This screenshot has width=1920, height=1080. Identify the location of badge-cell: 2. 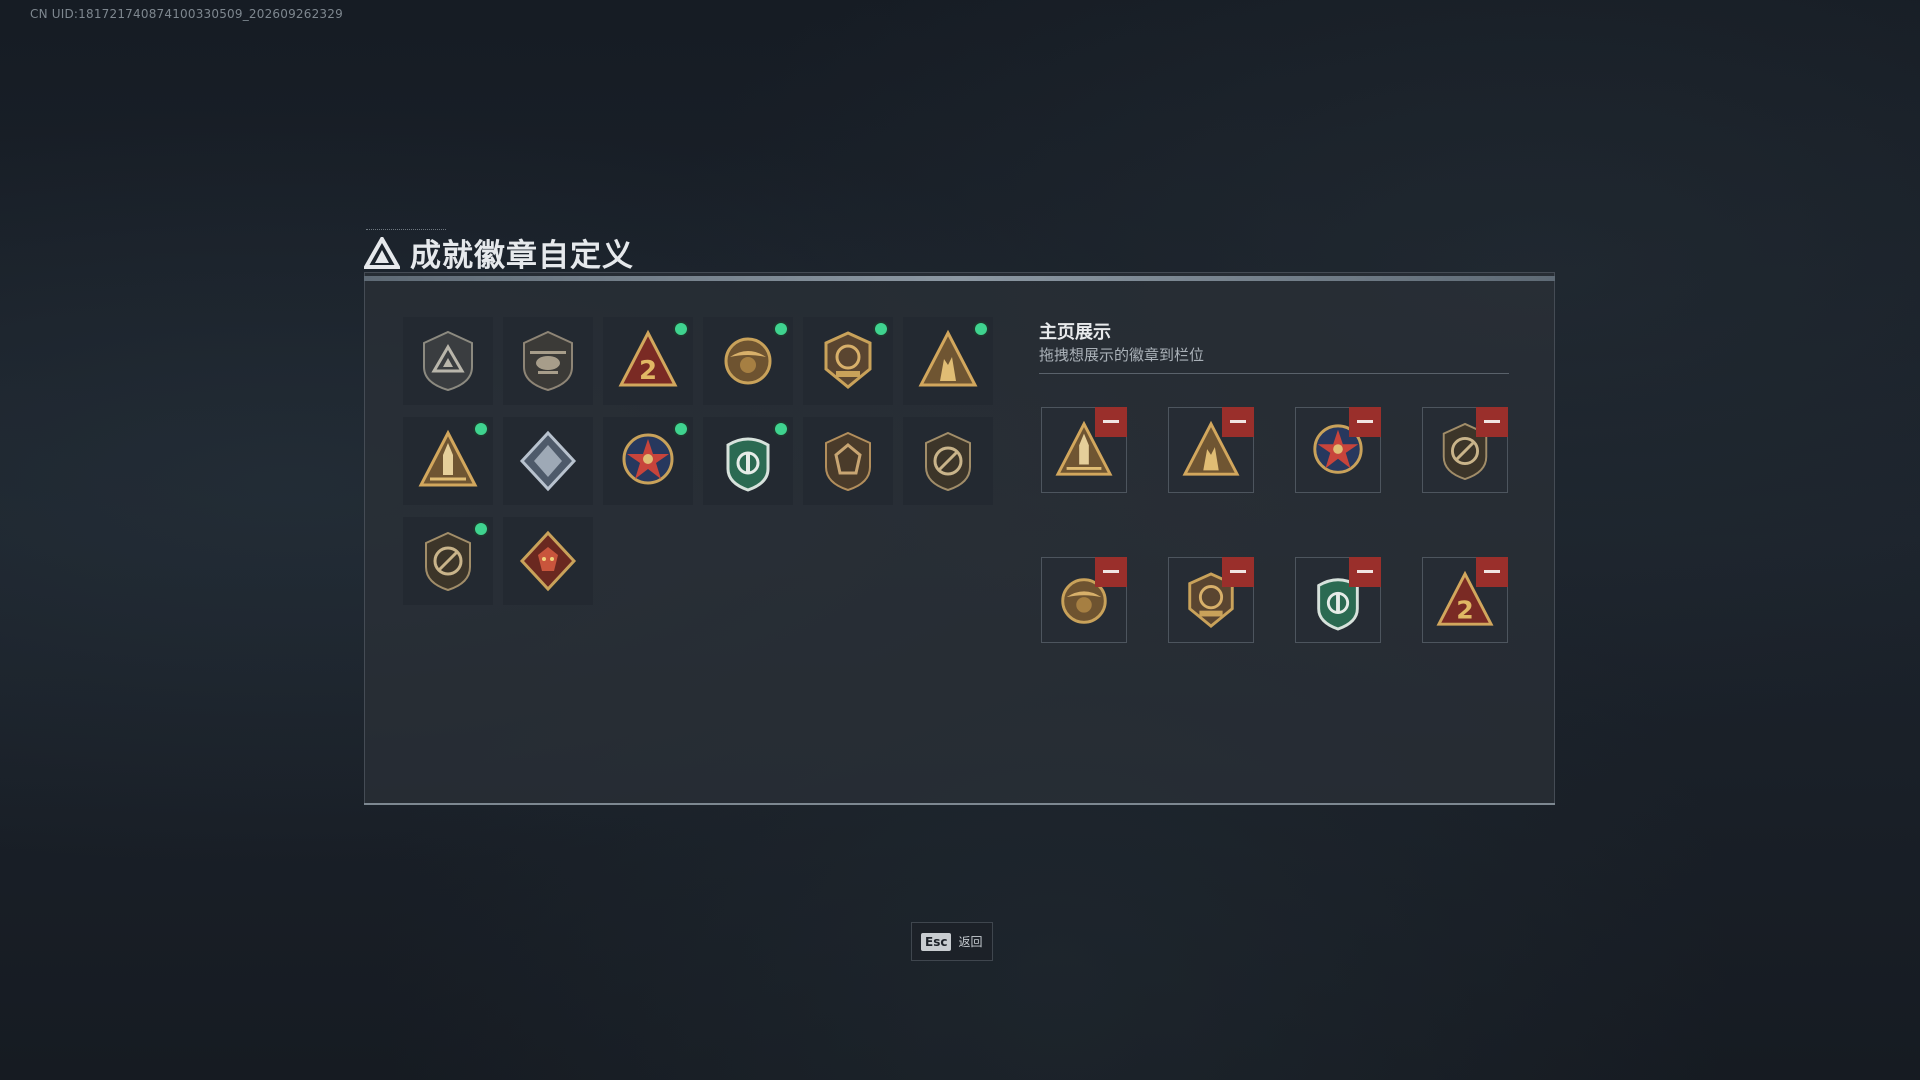
(648, 361).